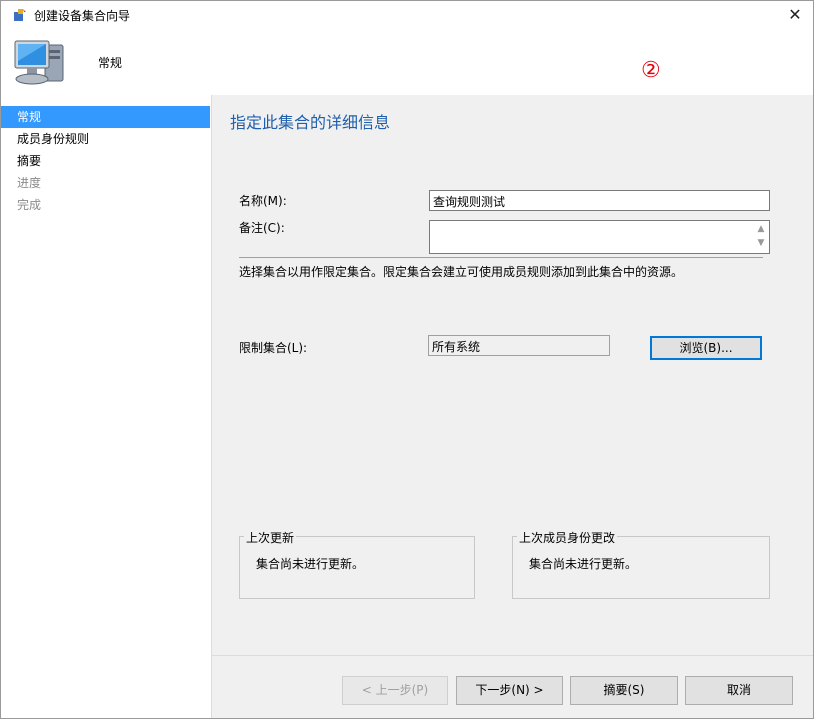  I want to click on sidebar-item-general: 常规, so click(105, 117).